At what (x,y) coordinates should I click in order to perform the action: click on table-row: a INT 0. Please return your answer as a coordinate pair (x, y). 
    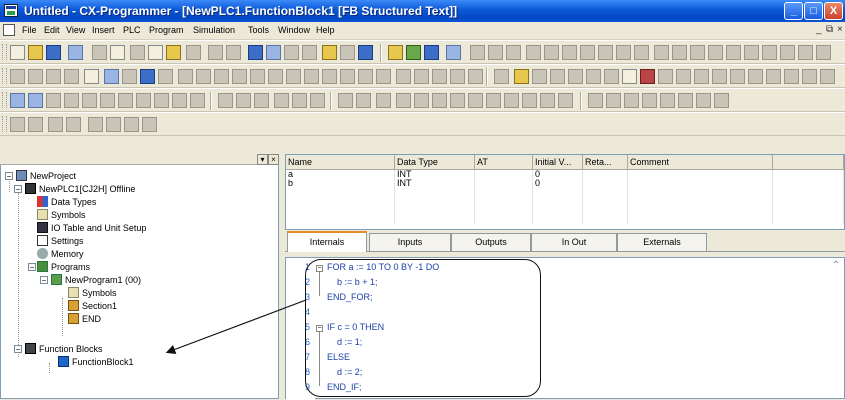
    Looking at the image, I should click on (565, 174).